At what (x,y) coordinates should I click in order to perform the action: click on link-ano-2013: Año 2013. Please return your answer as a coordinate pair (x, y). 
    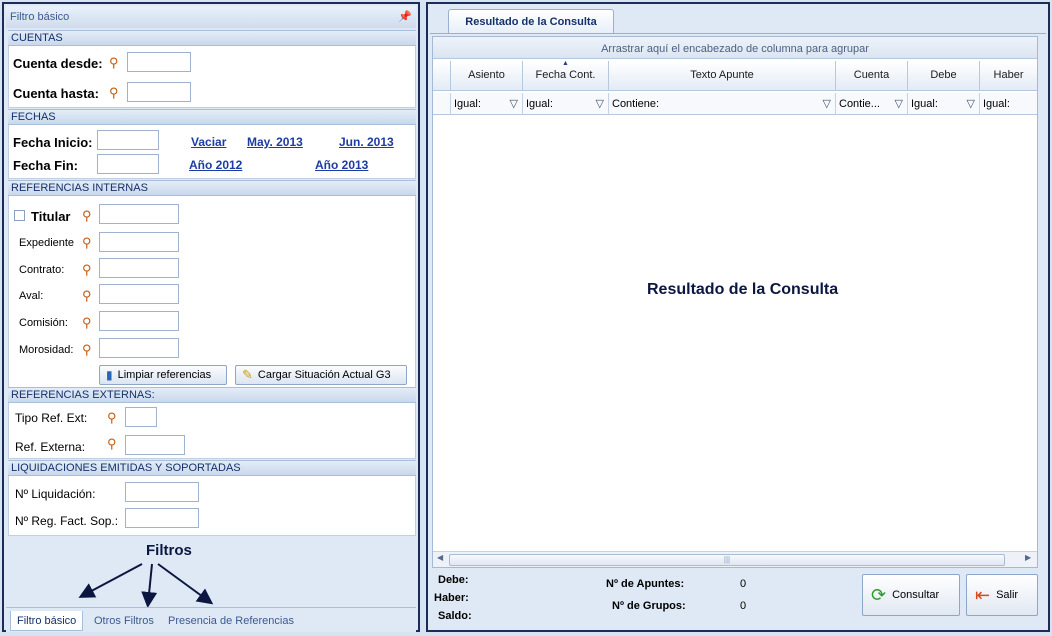
    Looking at the image, I should click on (341, 165).